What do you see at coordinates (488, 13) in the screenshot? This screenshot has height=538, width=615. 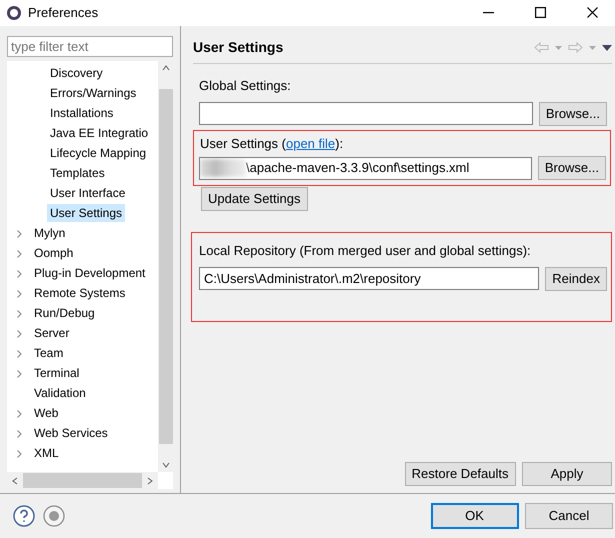 I see `minimize-icon` at bounding box center [488, 13].